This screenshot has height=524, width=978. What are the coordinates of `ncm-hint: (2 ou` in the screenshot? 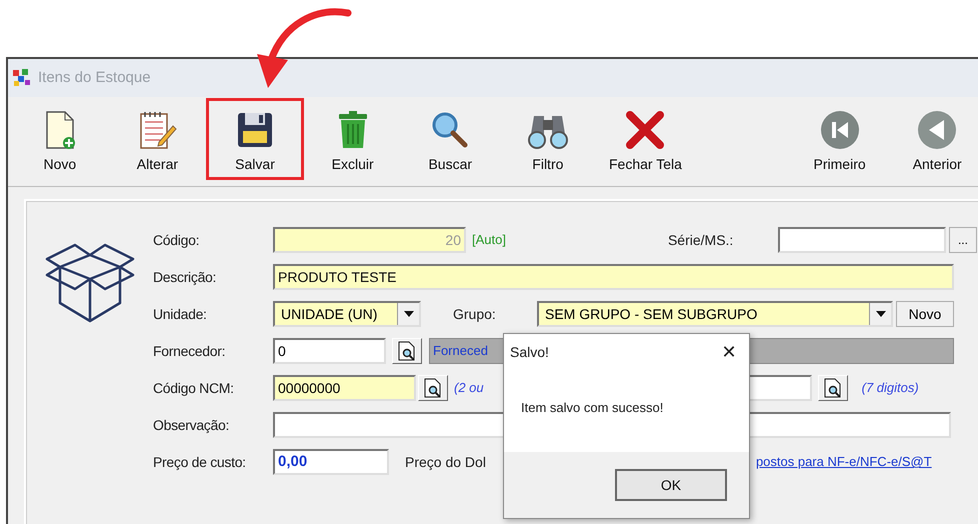 It's located at (469, 388).